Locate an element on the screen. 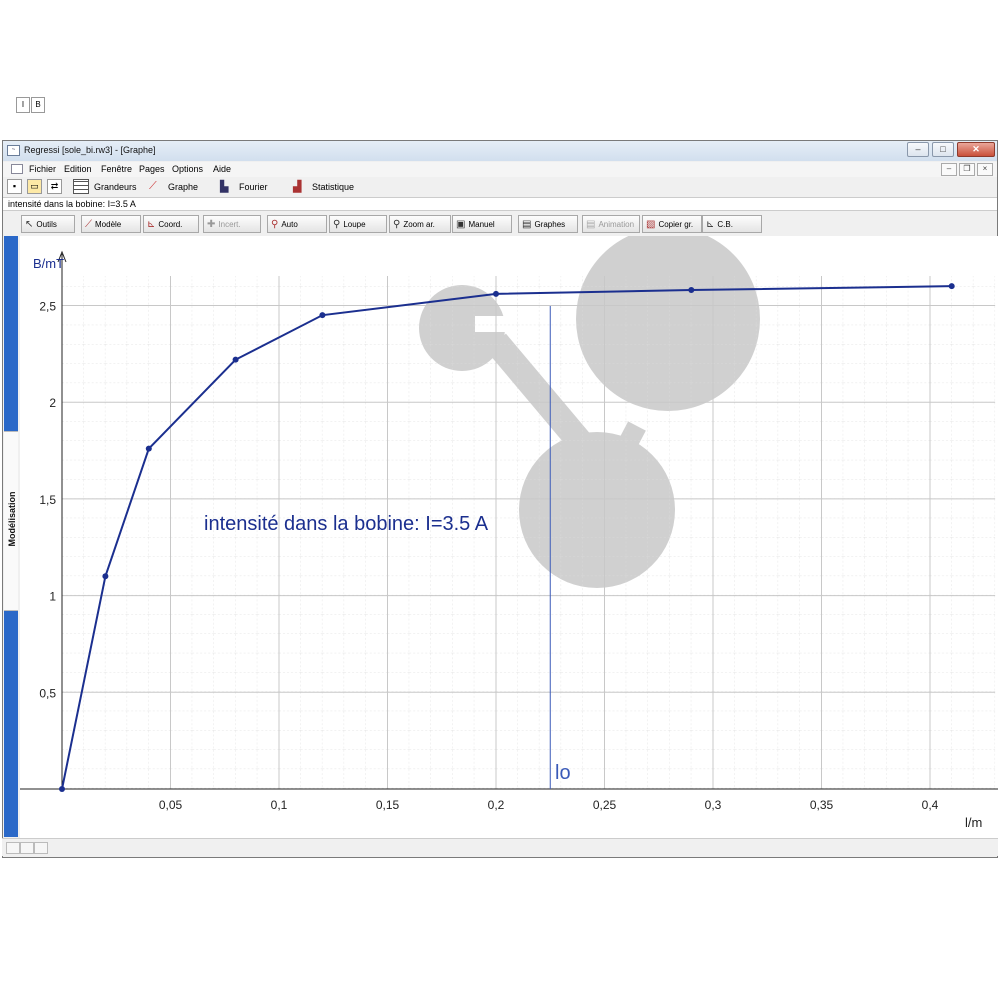  refresh-icon: ⇄ is located at coordinates (54, 186).